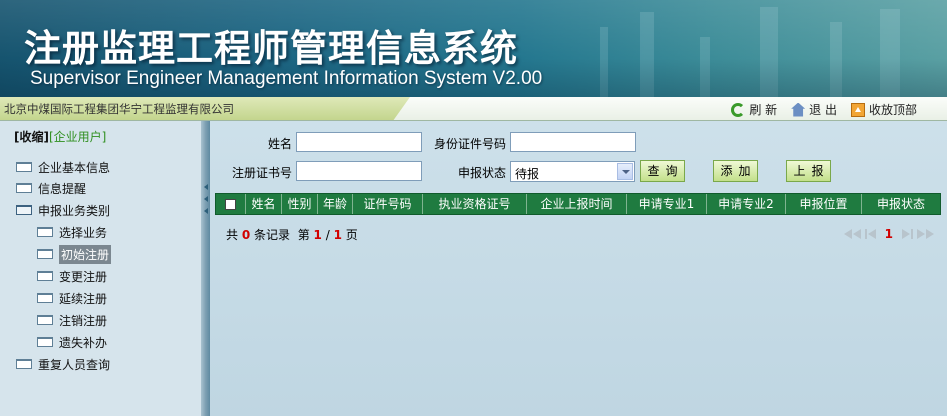 Image resolution: width=947 pixels, height=416 pixels. Describe the element at coordinates (119, 109) in the screenshot. I see `company-name: 北京中煤国际工程集团华宁工程监理有限公司` at that location.